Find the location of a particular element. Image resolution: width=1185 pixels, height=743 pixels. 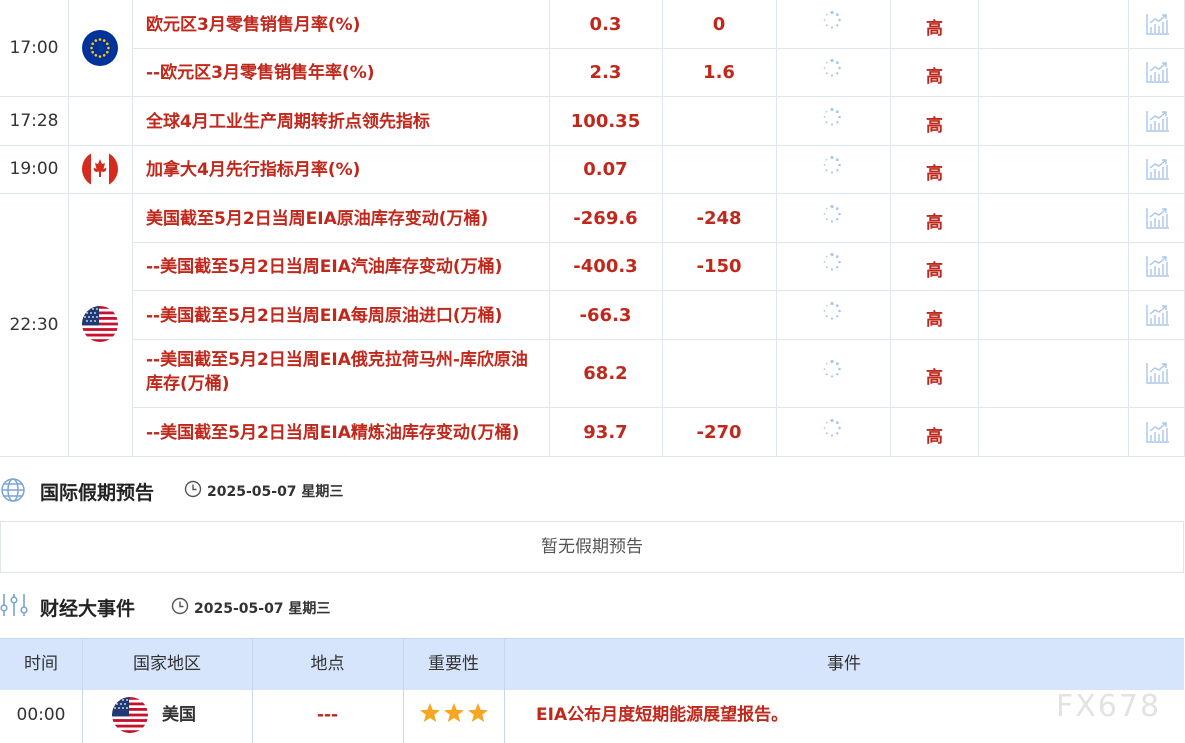

forecast-value: -150 is located at coordinates (719, 266).